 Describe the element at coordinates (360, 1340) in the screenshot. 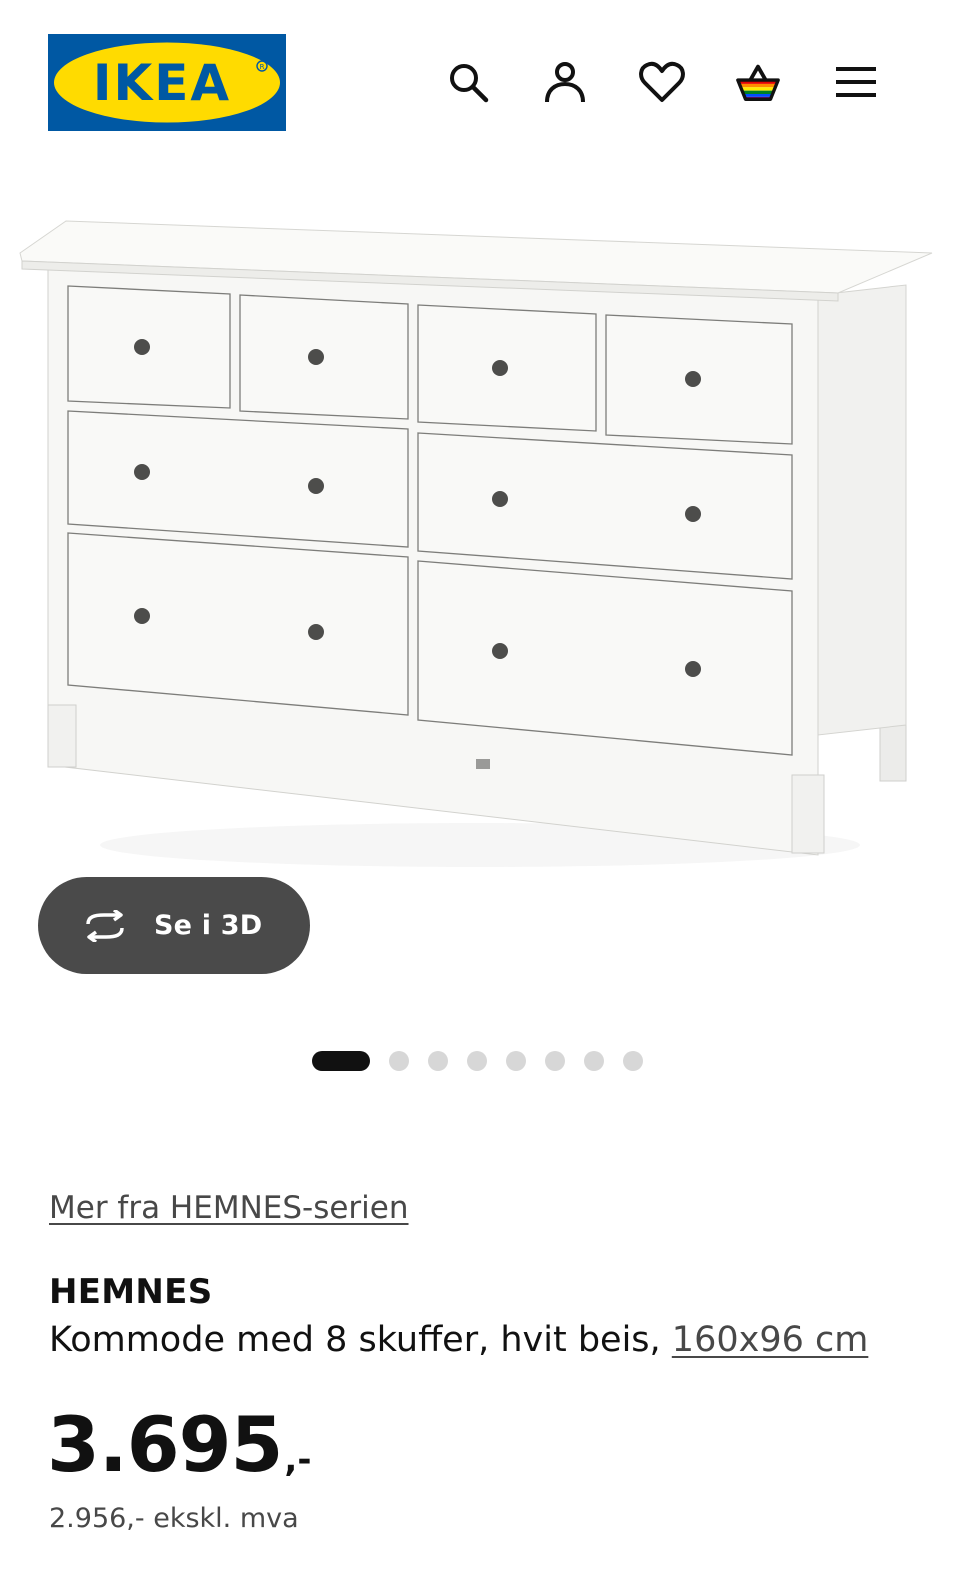

I see `product-description-text: Kommode med 8 skuffer, hvit beis,` at that location.